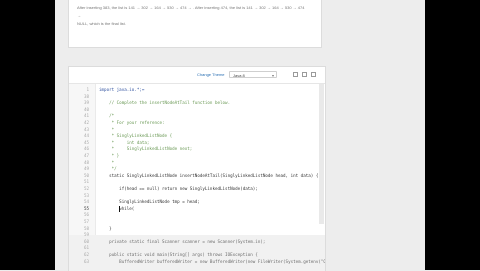  I want to click on editor-toolbar: Change Theme Java 8 ▾, so click(197, 75).